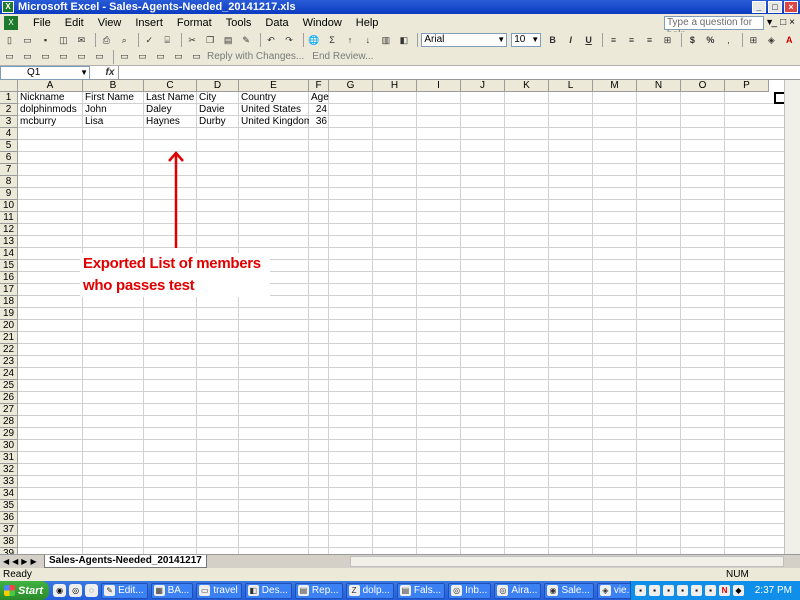 This screenshot has width=800, height=600. I want to click on cell-a1: Nickname, so click(50, 98).